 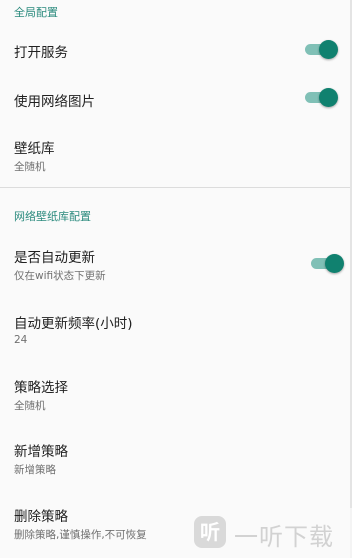 What do you see at coordinates (73, 324) in the screenshot?
I see `pref-title: 自动更新频率(小时)` at bounding box center [73, 324].